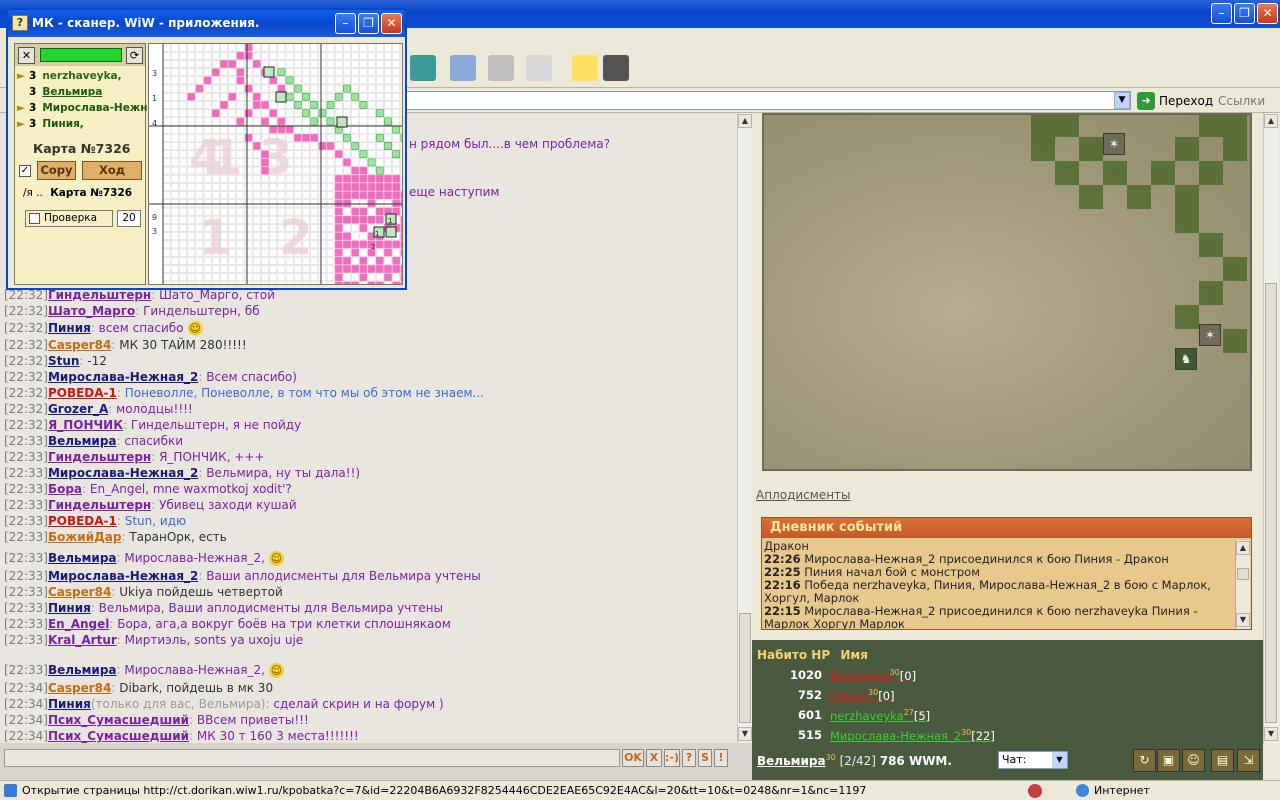 The height and width of the screenshot is (800, 1280). What do you see at coordinates (129, 218) in the screenshot?
I see `verify-input: 20` at bounding box center [129, 218].